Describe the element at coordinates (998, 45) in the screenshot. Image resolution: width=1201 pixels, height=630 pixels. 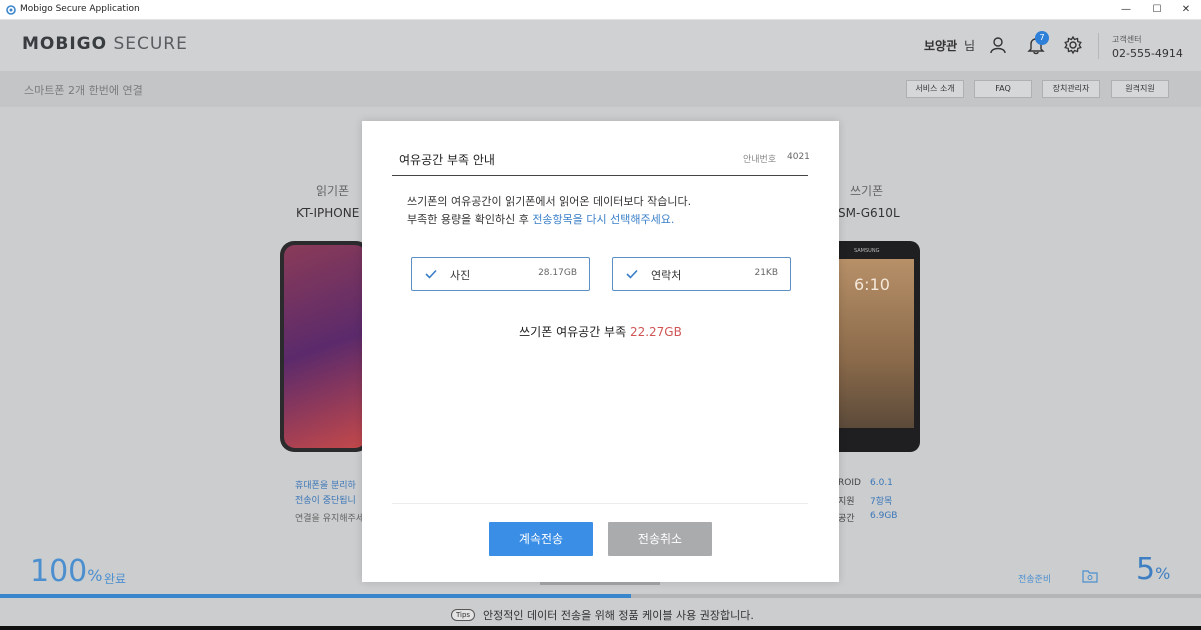
I see `user-icon` at that location.